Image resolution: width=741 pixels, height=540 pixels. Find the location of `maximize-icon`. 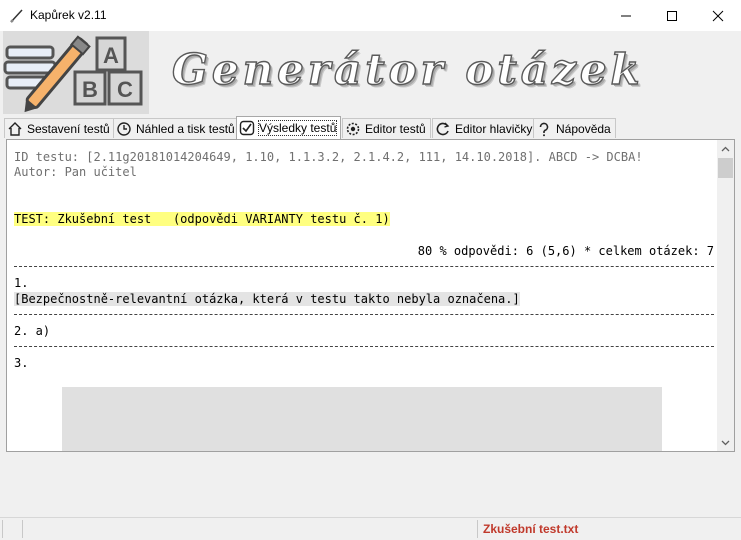

maximize-icon is located at coordinates (672, 15).